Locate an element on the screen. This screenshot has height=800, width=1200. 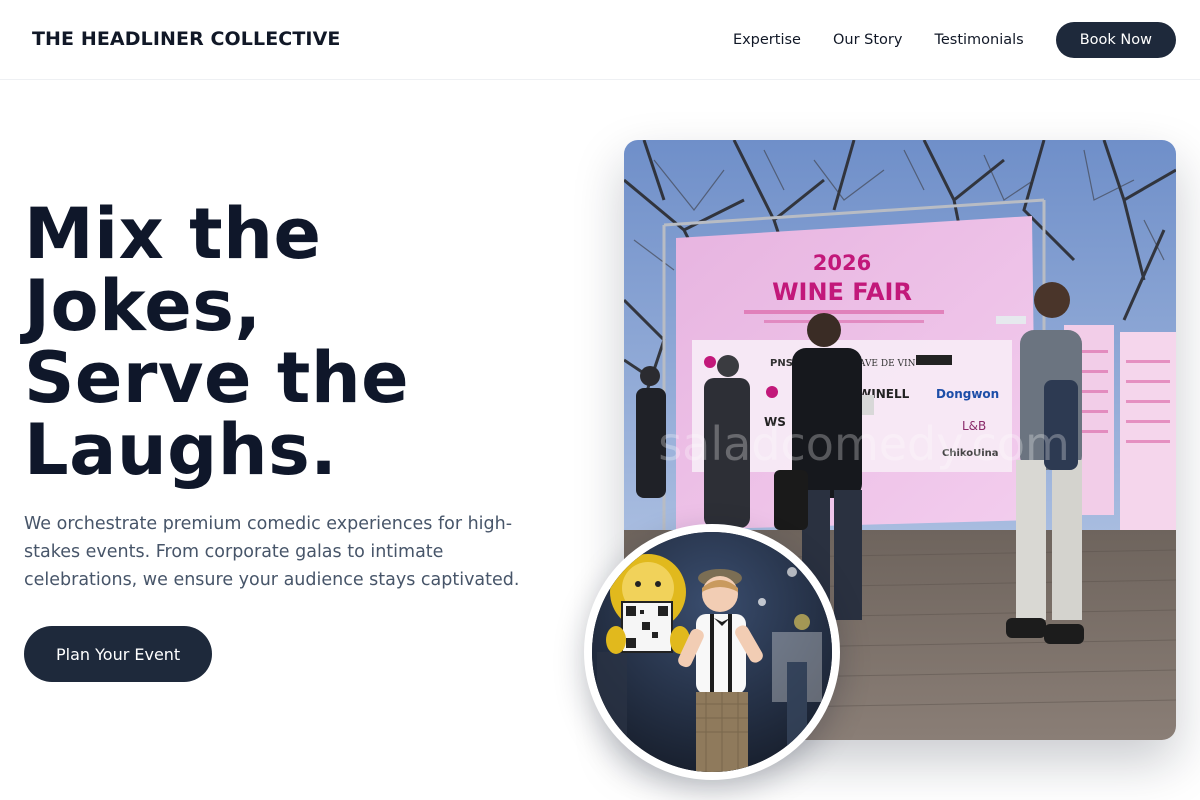
hero-title-line: Laughs. is located at coordinates (181, 450).